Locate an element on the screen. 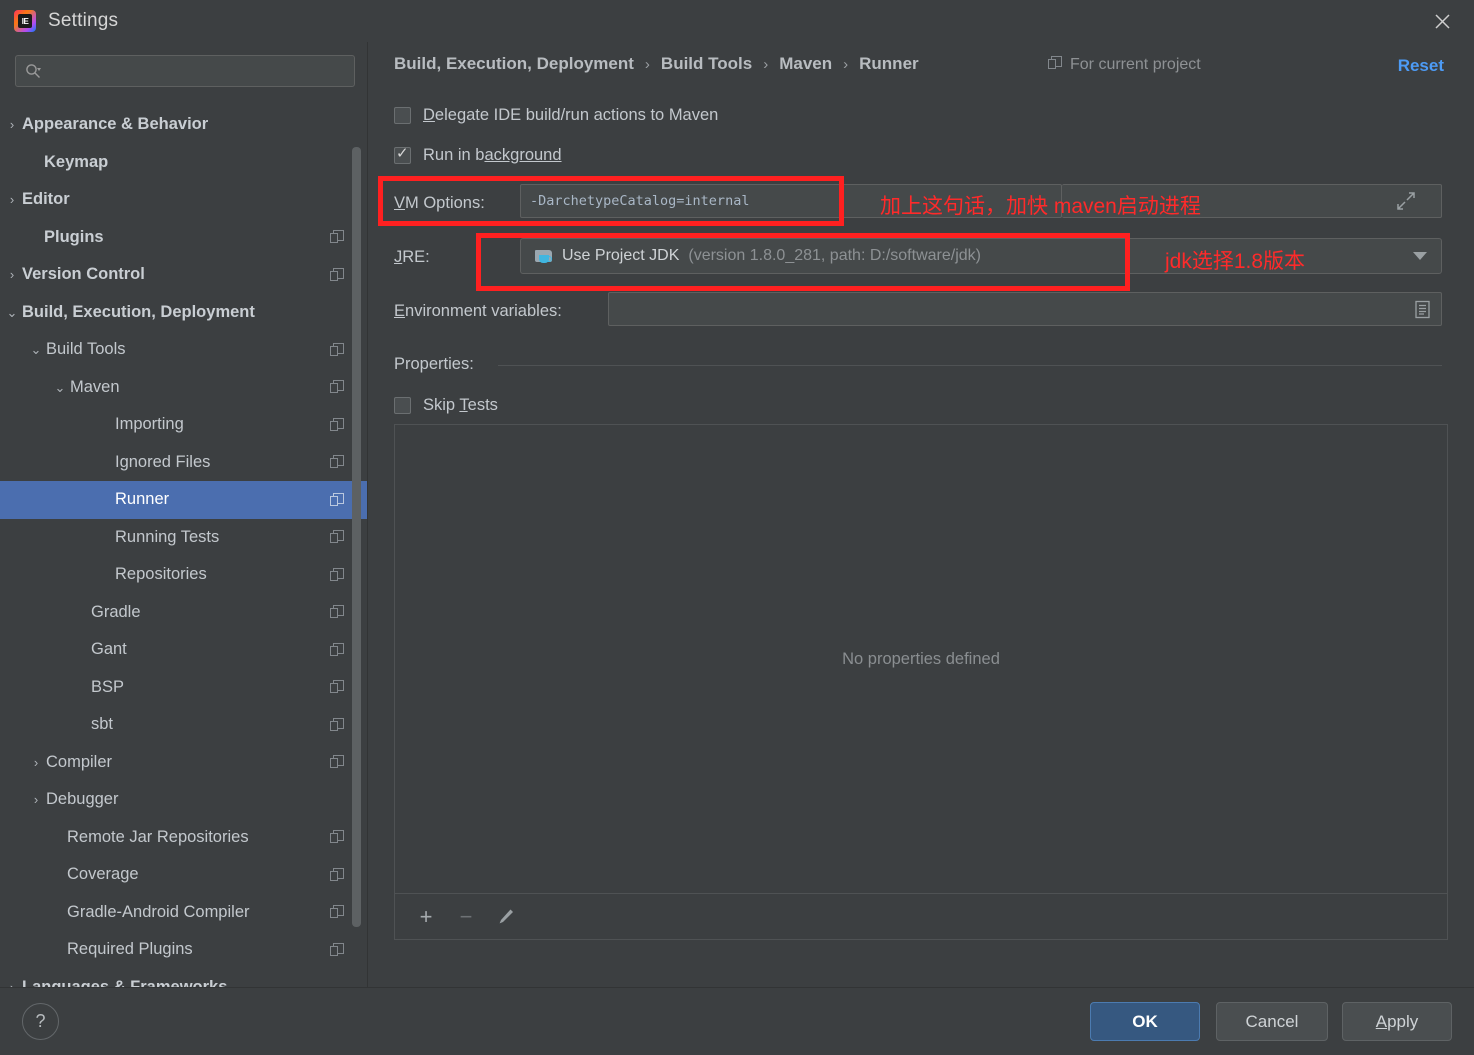 The image size is (1474, 1055). sidebar-item-importing: Importing is located at coordinates (184, 425).